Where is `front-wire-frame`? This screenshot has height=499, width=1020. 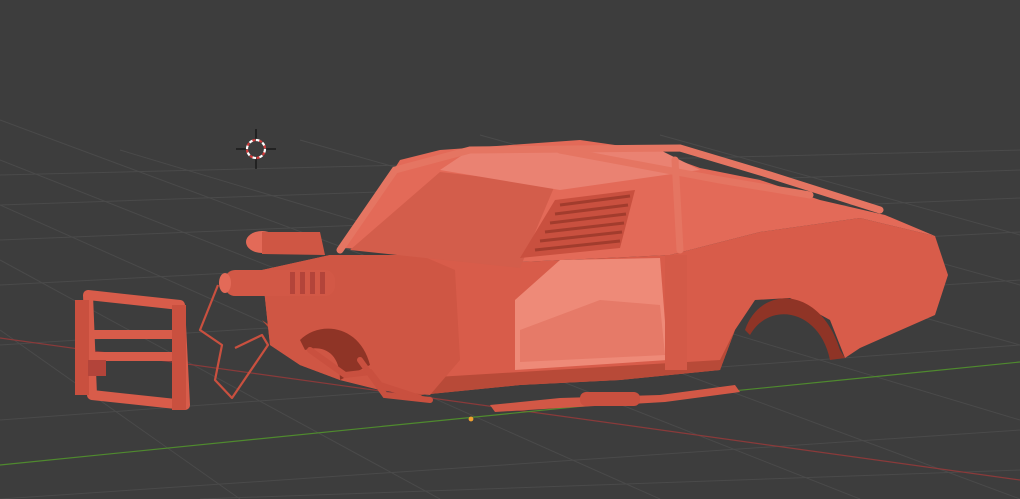
front-wire-frame is located at coordinates (234, 342).